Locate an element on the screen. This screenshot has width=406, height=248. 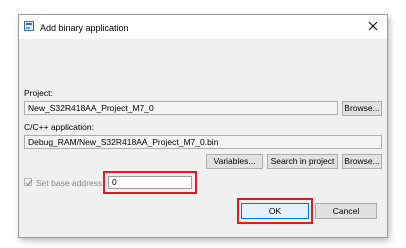
close-icon is located at coordinates (373, 26).